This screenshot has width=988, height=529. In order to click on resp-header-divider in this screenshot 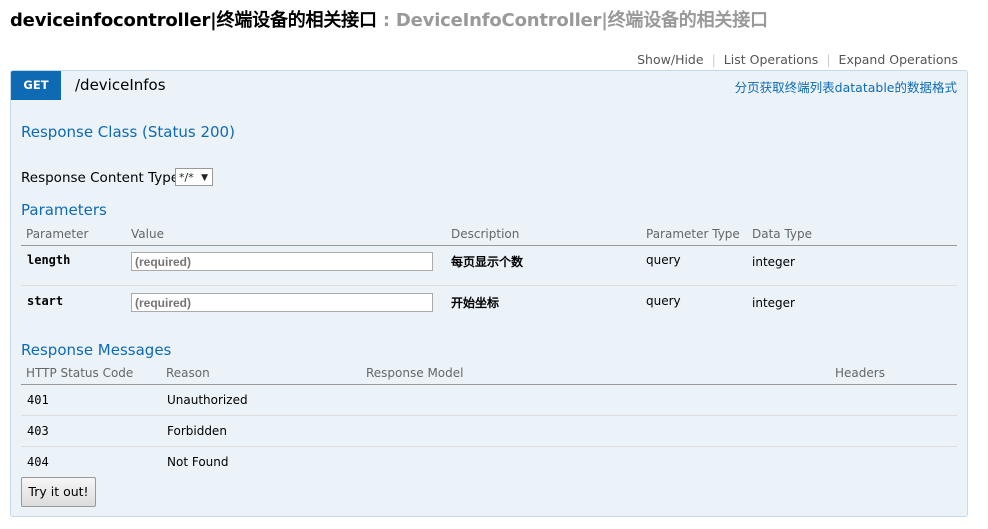, I will do `click(489, 384)`.